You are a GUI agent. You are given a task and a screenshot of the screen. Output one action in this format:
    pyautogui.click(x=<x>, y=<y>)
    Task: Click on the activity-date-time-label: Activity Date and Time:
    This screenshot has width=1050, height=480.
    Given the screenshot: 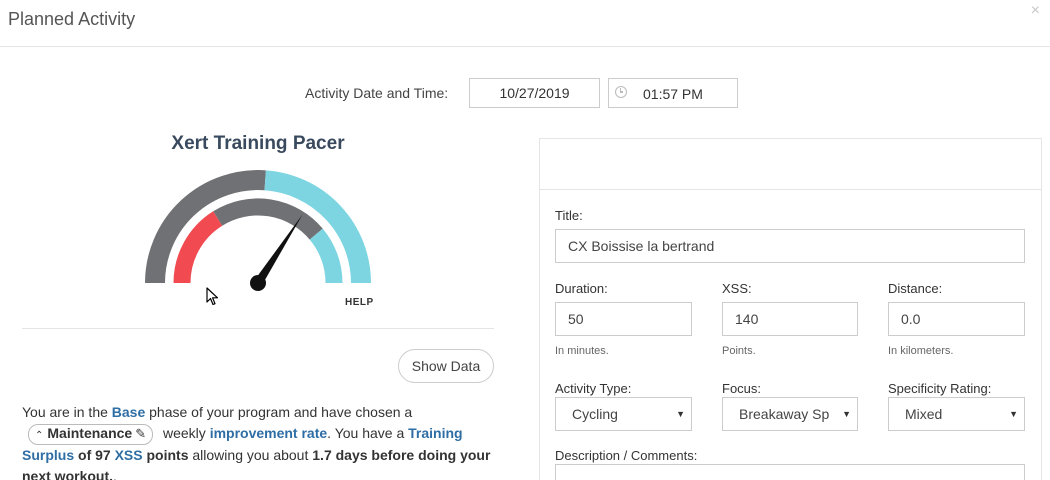 What is the action you would take?
    pyautogui.click(x=377, y=93)
    